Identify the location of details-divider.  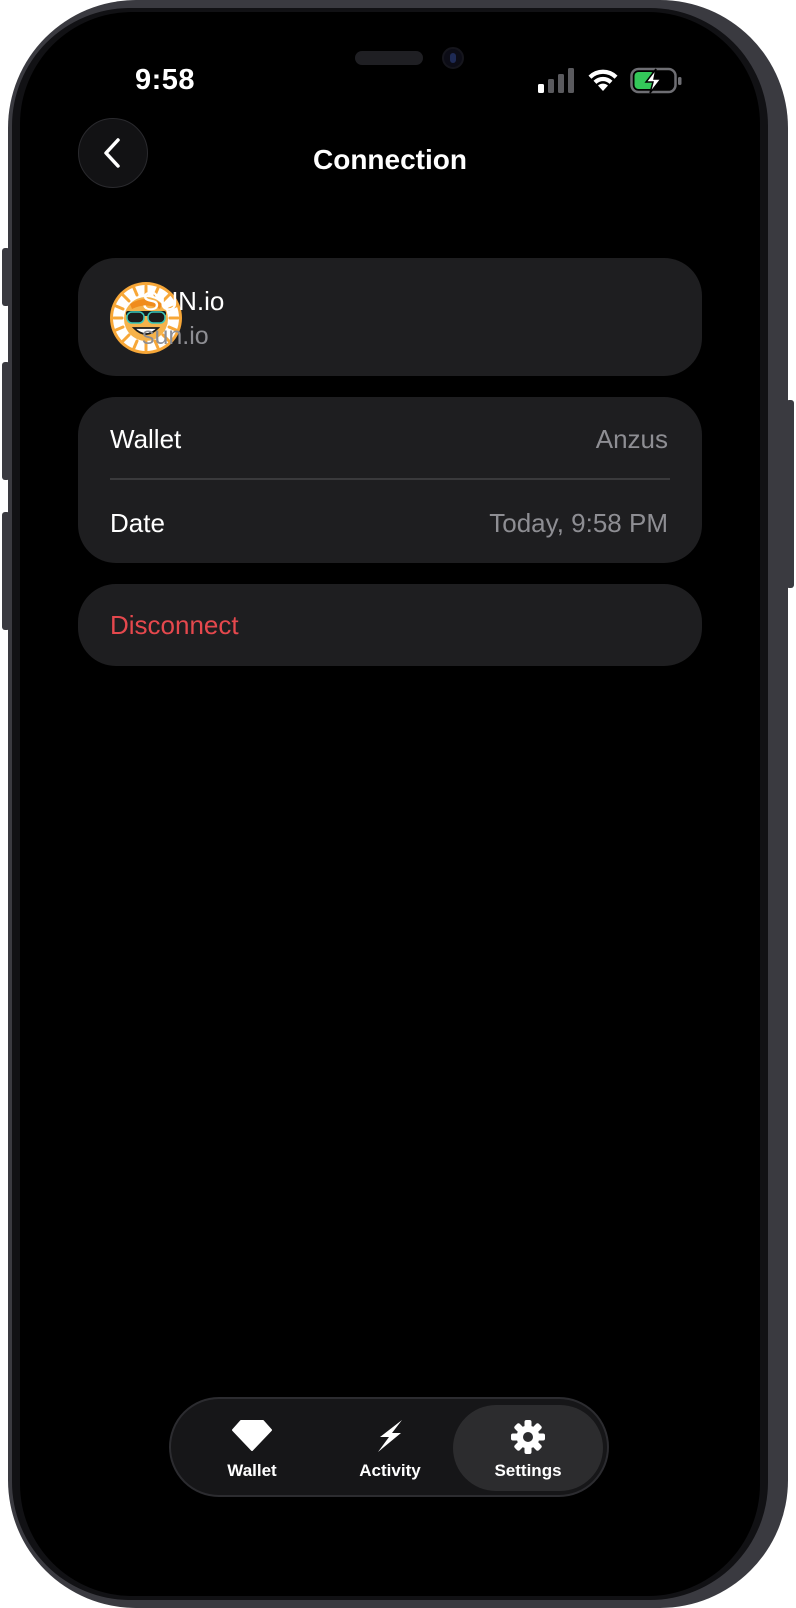
(390, 479).